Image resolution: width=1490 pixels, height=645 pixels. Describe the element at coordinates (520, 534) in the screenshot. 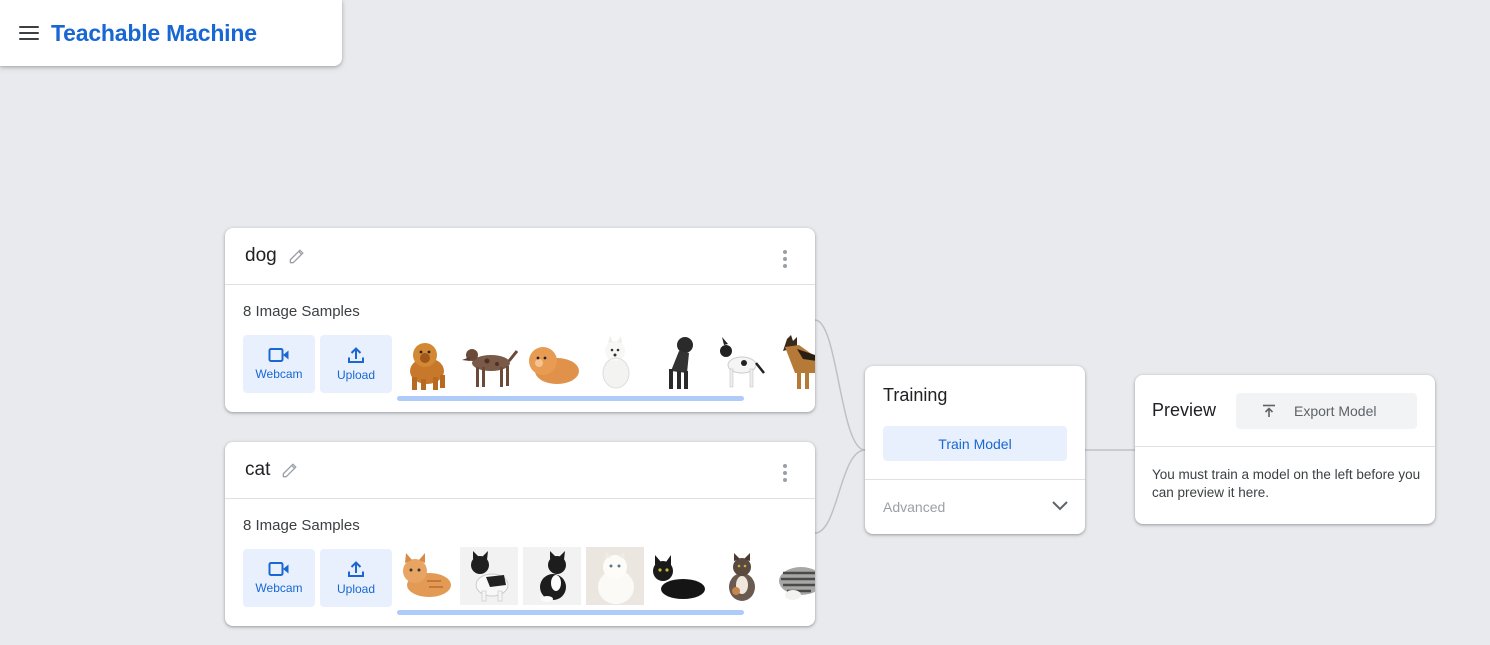

I see `class-card-cat: cat 8 Image Samples Webcam Upload` at that location.